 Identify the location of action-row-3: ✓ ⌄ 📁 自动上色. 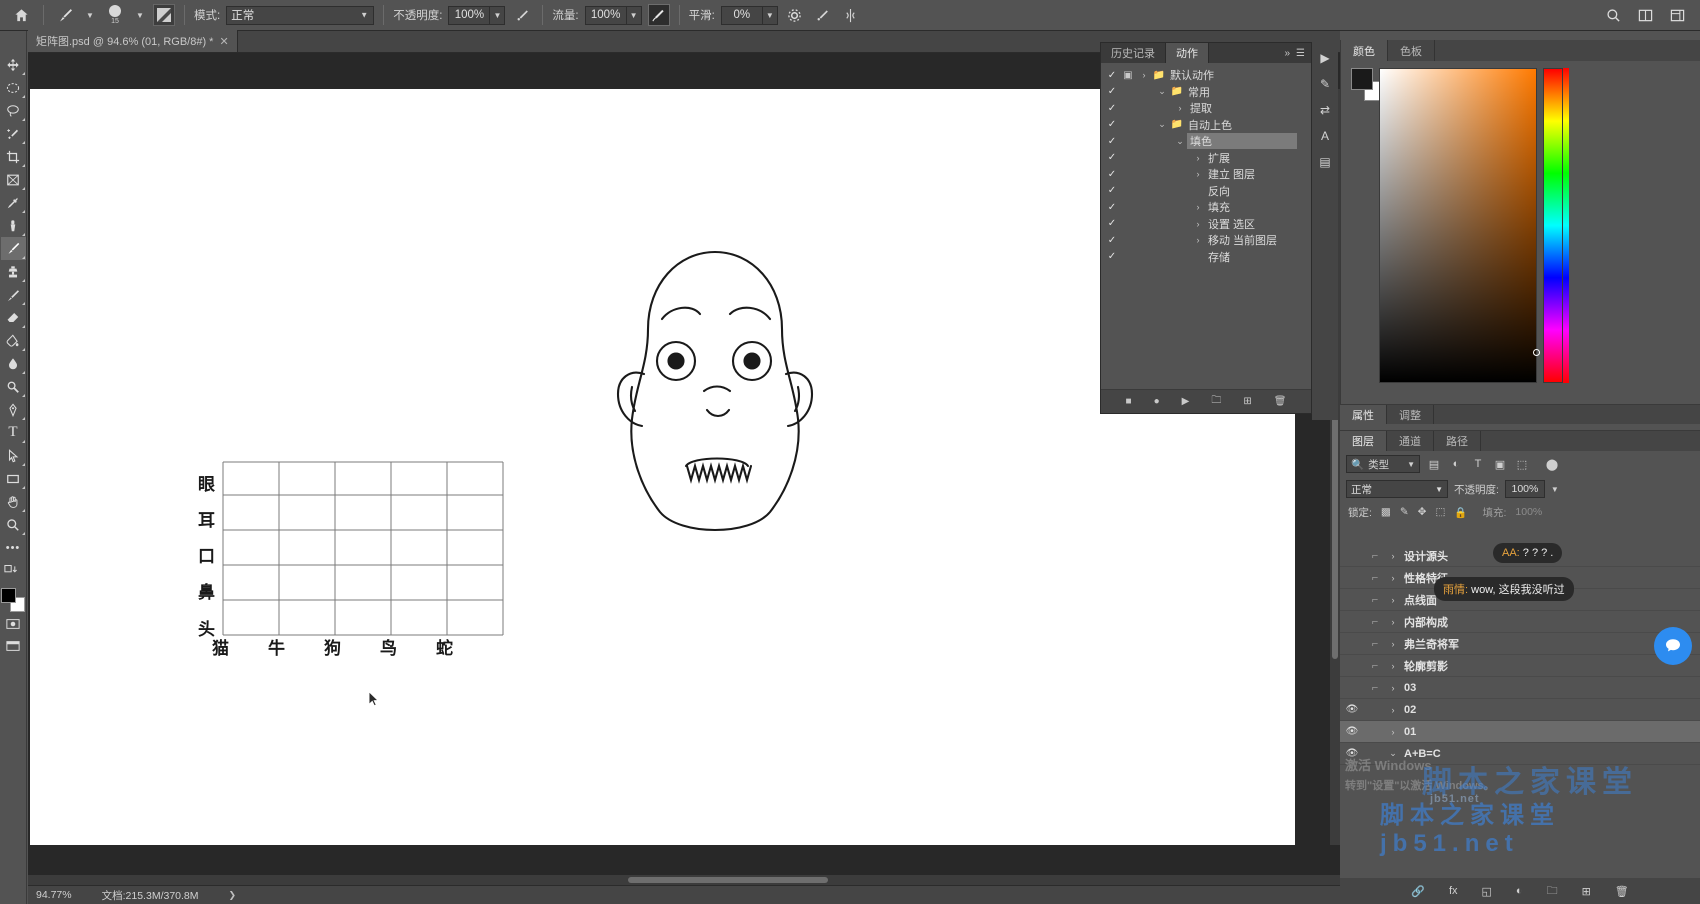
(1206, 125).